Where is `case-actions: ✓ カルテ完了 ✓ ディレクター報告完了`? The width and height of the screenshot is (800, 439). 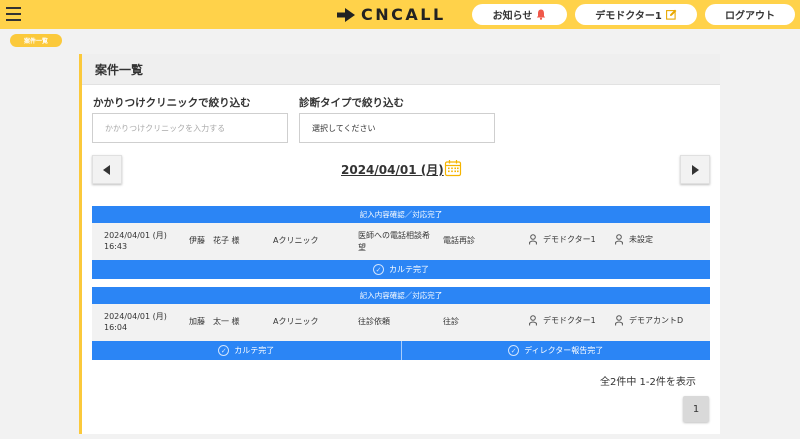 case-actions: ✓ カルテ完了 ✓ ディレクター報告完了 is located at coordinates (401, 350).